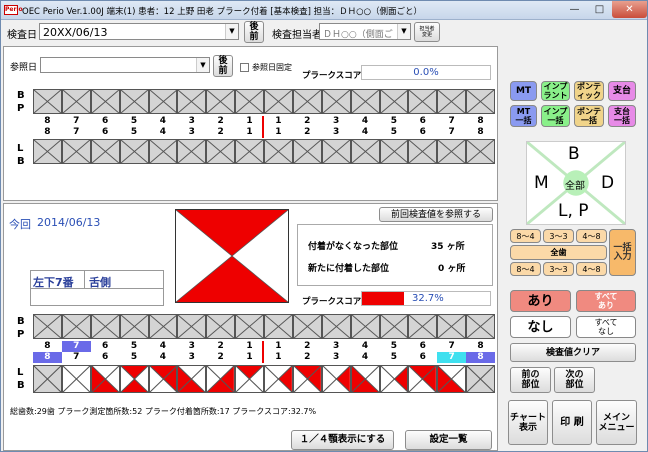 Image resolution: width=648 pixels, height=452 pixels. Describe the element at coordinates (427, 32) in the screenshot. I see `examiner-change-button: 担当者 変更` at that location.